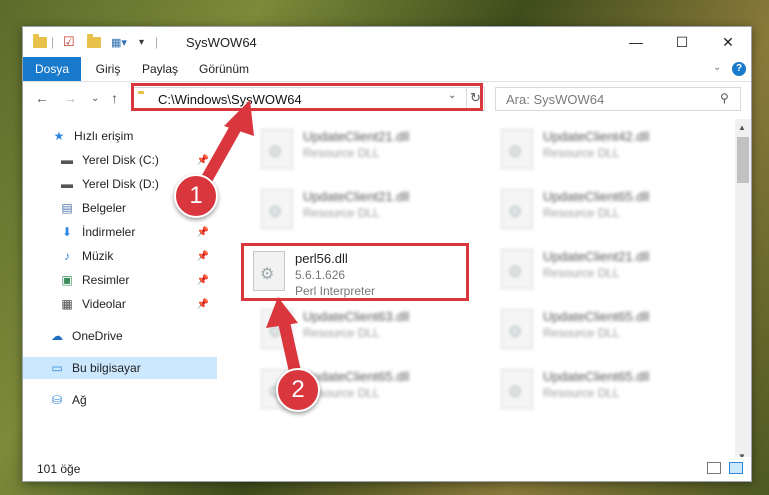 This screenshot has height=495, width=769. Describe the element at coordinates (742, 127) in the screenshot. I see `scroll-up-icon: ▲` at that location.